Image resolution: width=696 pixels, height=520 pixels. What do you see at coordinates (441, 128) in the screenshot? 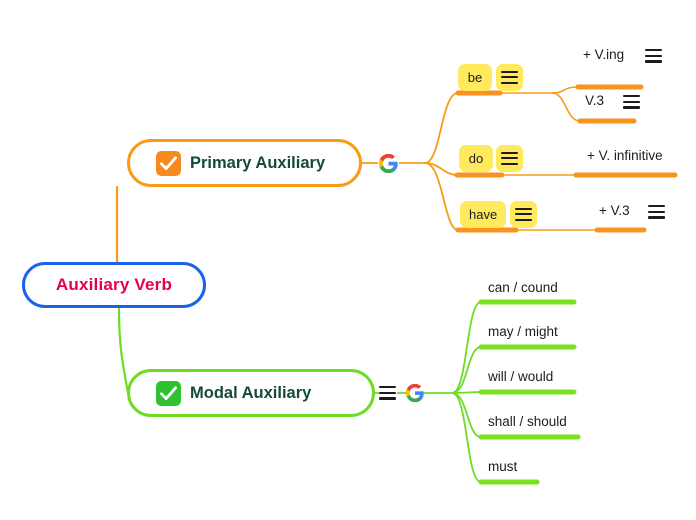
I see `edge-primary-to-be` at bounding box center [441, 128].